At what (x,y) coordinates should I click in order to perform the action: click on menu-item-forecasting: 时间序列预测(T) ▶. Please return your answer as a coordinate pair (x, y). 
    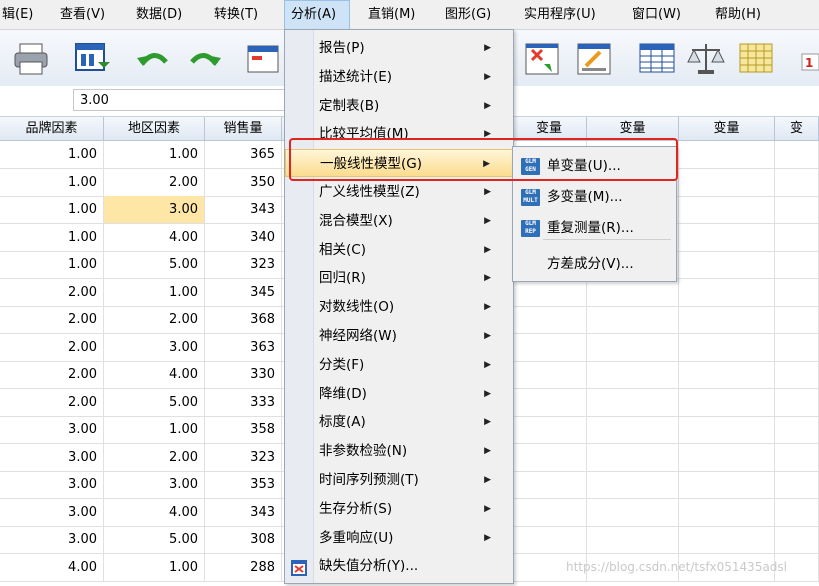
    Looking at the image, I should click on (399, 480).